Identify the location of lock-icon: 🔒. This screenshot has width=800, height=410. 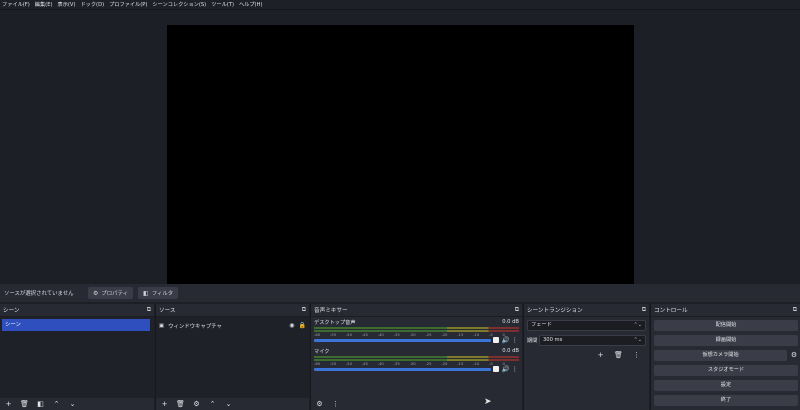
(302, 325).